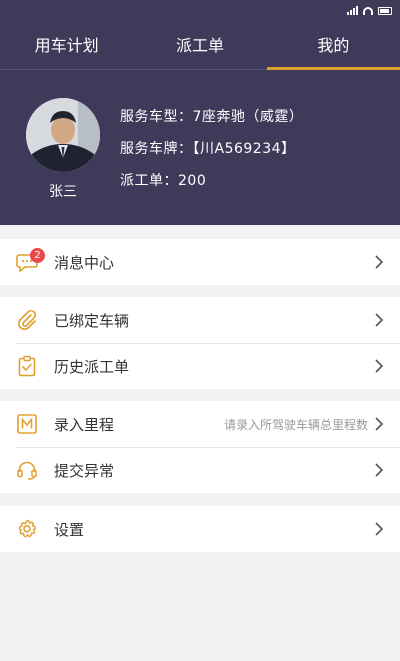  I want to click on menu-group-settings: 设置, so click(200, 529).